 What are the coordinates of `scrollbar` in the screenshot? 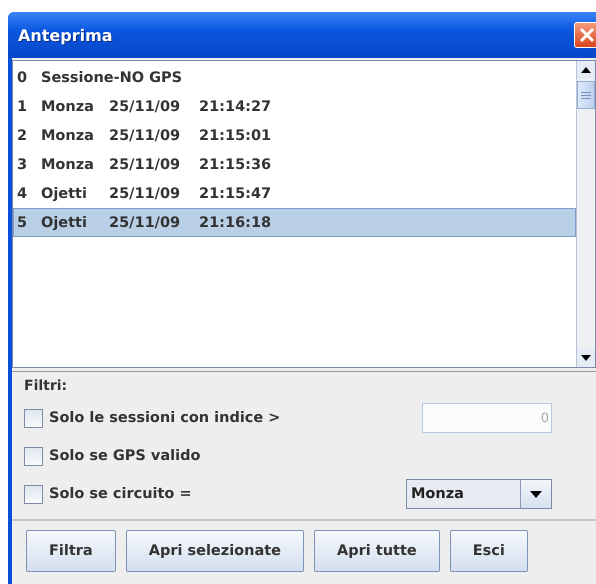 It's located at (585, 214).